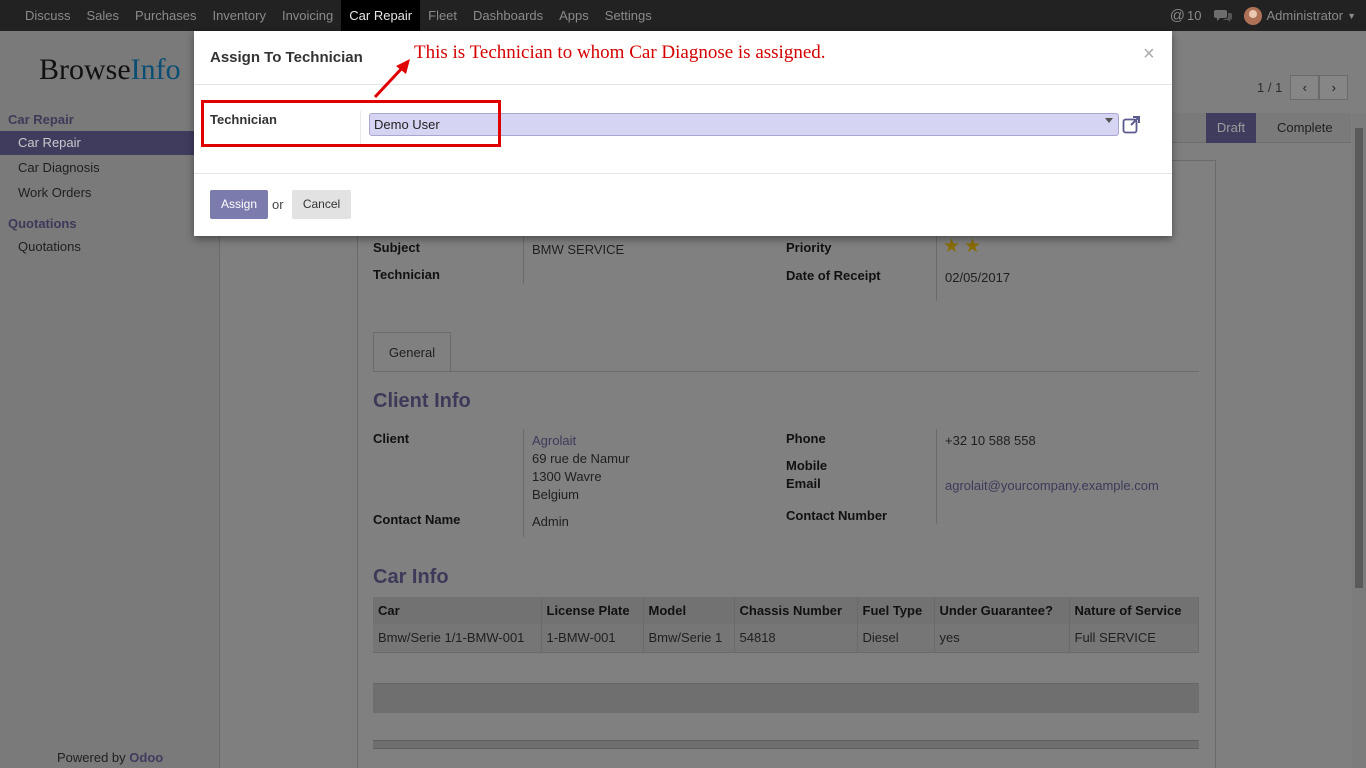  I want to click on col-car: Car, so click(457, 610).